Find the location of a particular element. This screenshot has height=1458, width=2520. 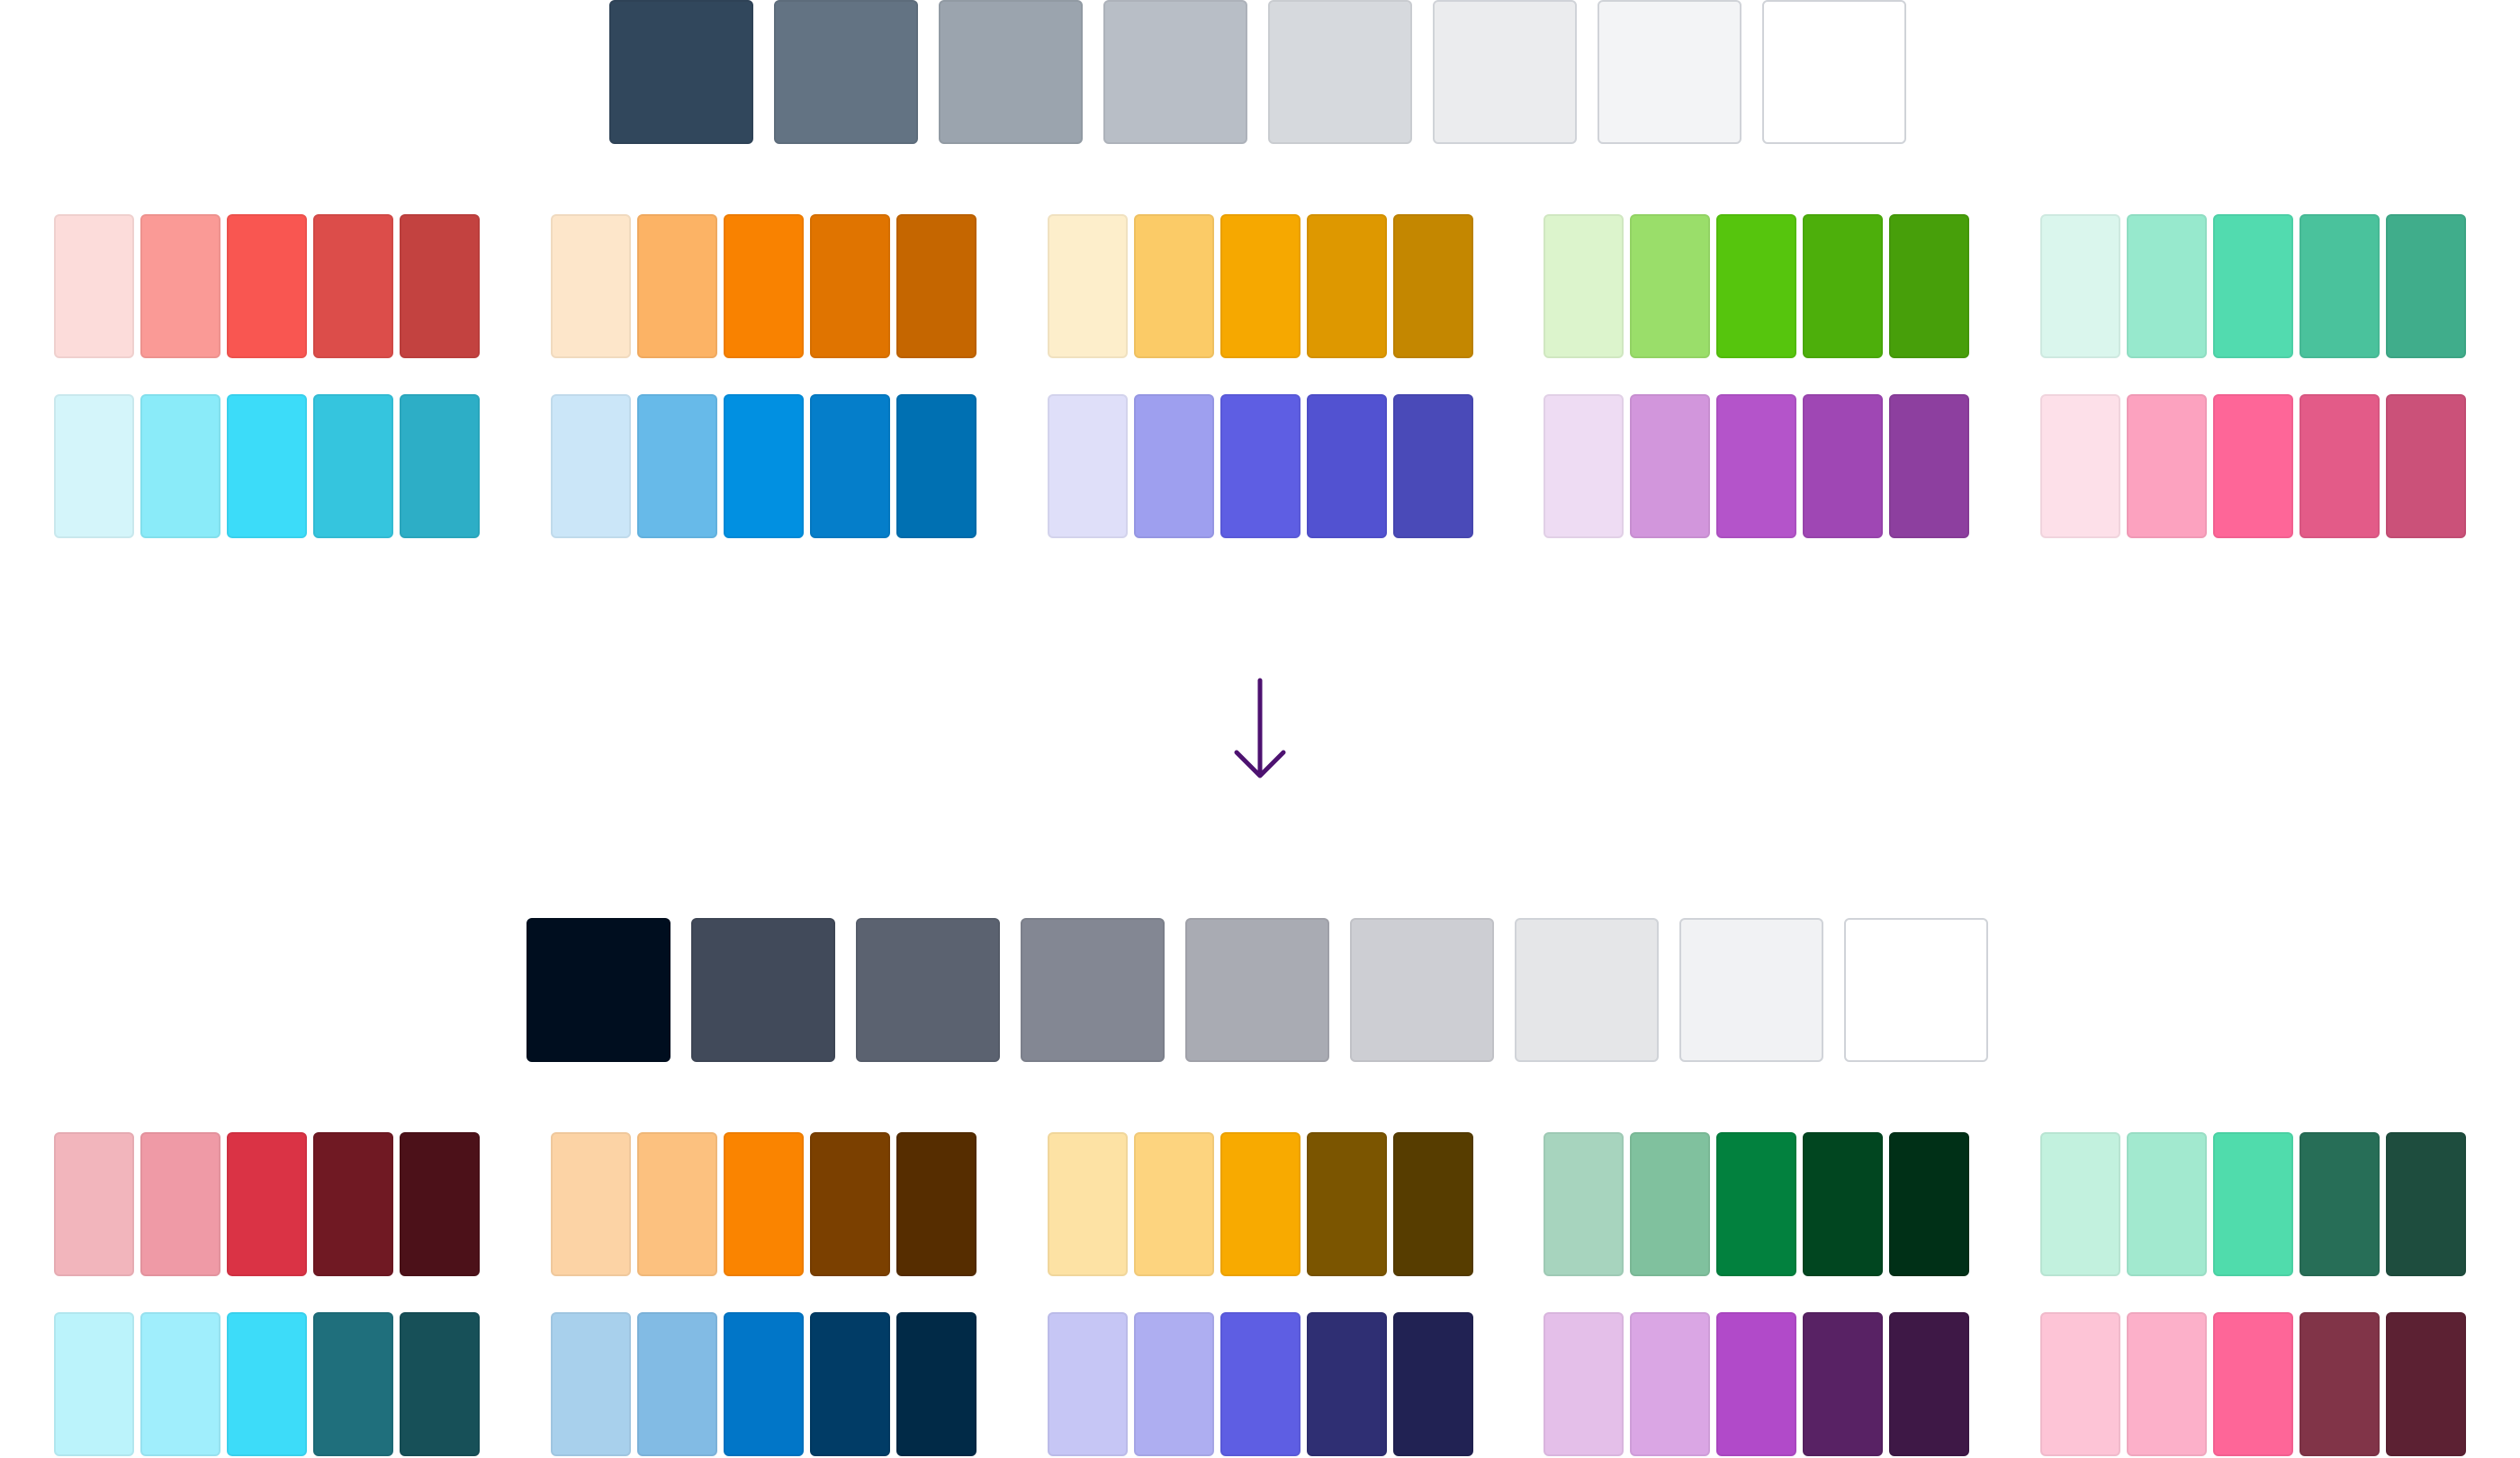

gray-palette-before is located at coordinates (1257, 72).